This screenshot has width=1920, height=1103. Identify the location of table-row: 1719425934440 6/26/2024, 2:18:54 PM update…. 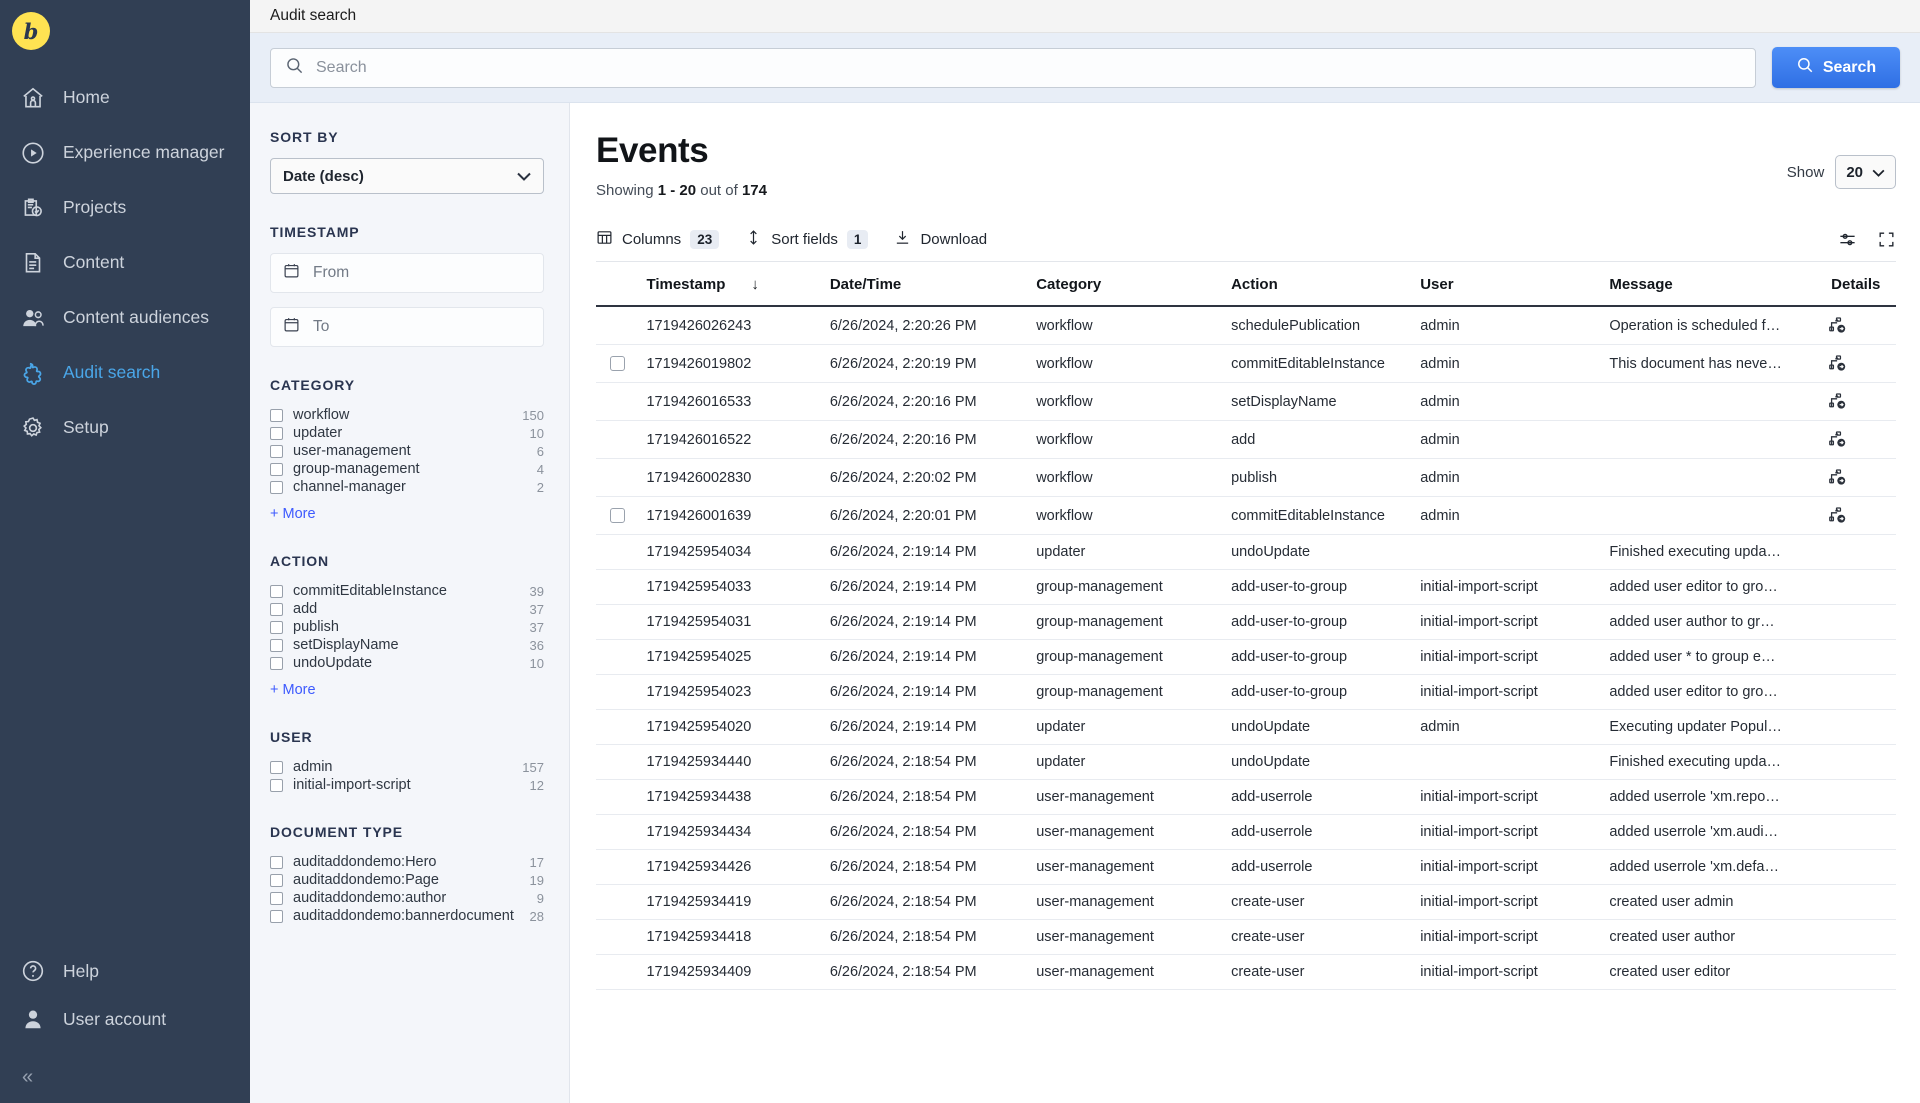
(1246, 762).